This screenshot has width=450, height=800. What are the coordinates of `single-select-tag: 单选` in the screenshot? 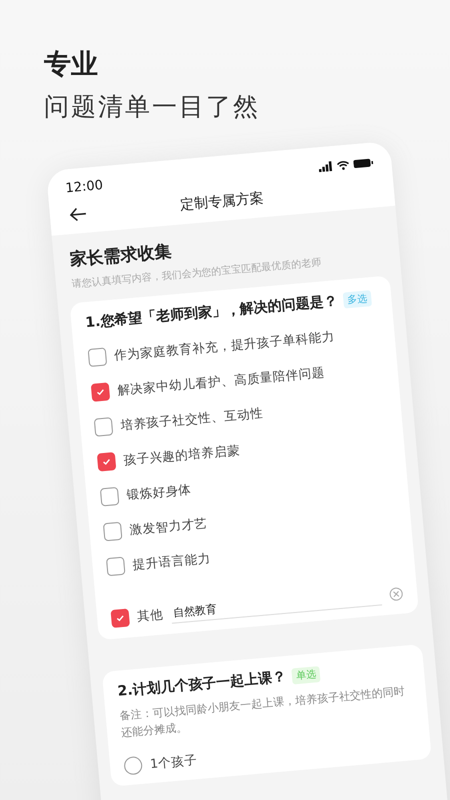 It's located at (306, 675).